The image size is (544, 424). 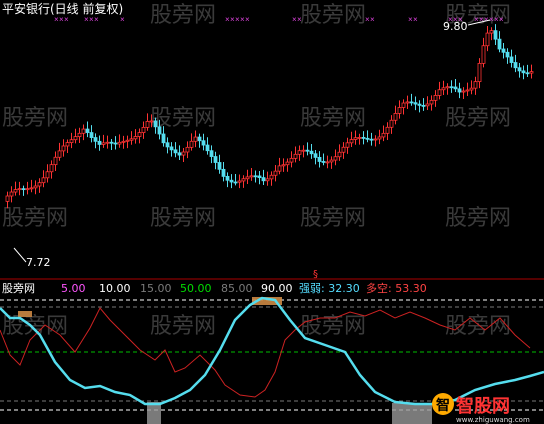 I want to click on svg-text: 智股网, so click(x=483, y=406).